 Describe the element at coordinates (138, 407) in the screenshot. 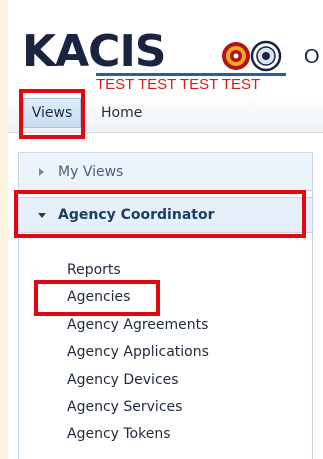

I see `menu-item-agency-services: Agency Services` at that location.